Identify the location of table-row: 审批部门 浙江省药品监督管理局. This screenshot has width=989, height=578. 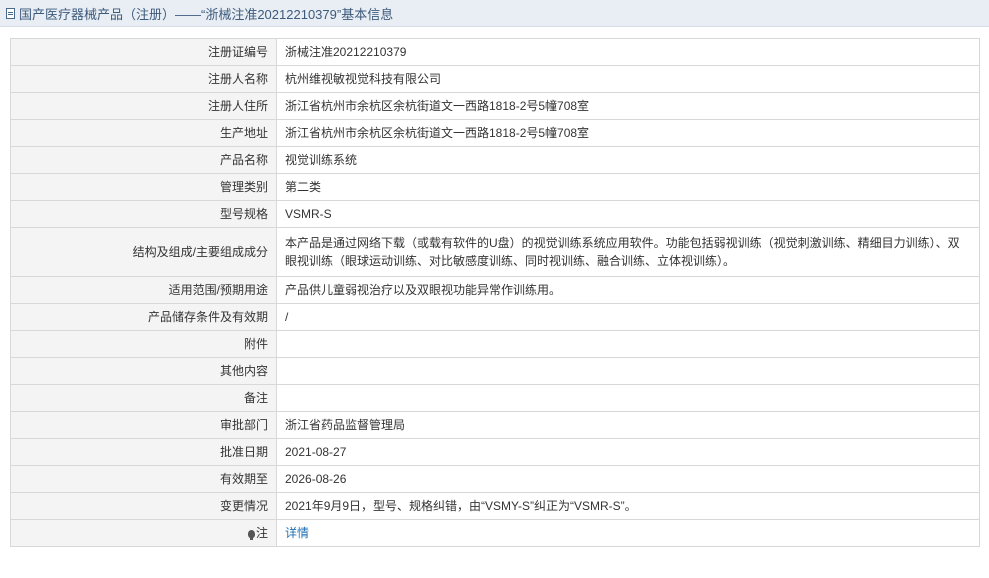
(495, 425).